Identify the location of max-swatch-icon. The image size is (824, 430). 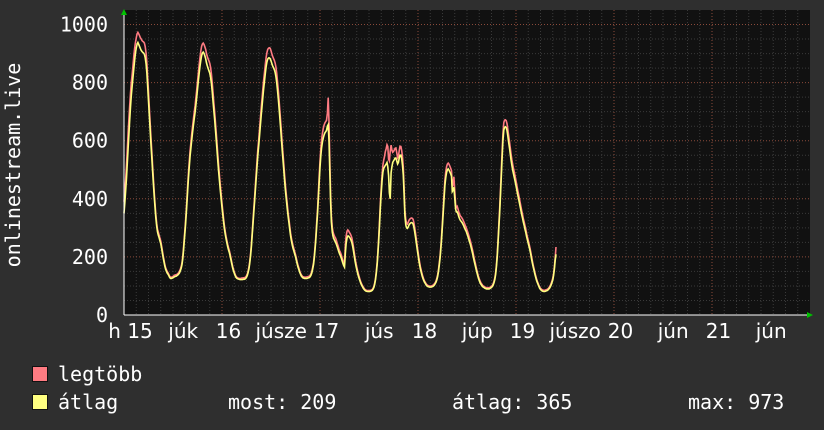
(40, 374).